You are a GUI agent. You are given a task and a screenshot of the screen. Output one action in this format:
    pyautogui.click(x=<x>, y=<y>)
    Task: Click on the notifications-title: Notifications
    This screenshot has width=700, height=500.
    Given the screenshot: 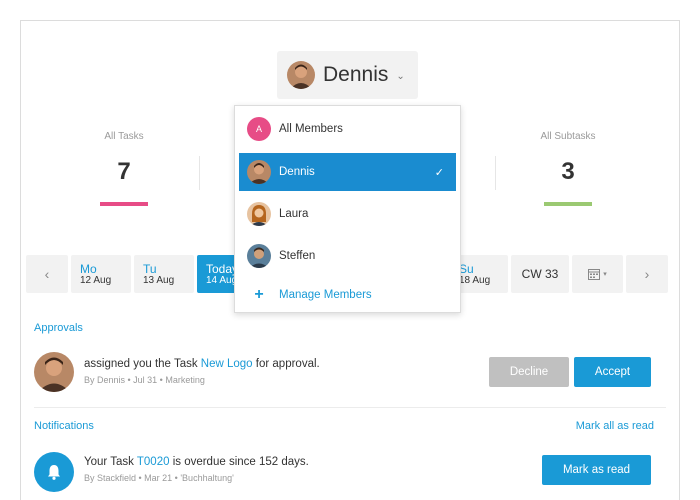 What is the action you would take?
    pyautogui.click(x=64, y=426)
    